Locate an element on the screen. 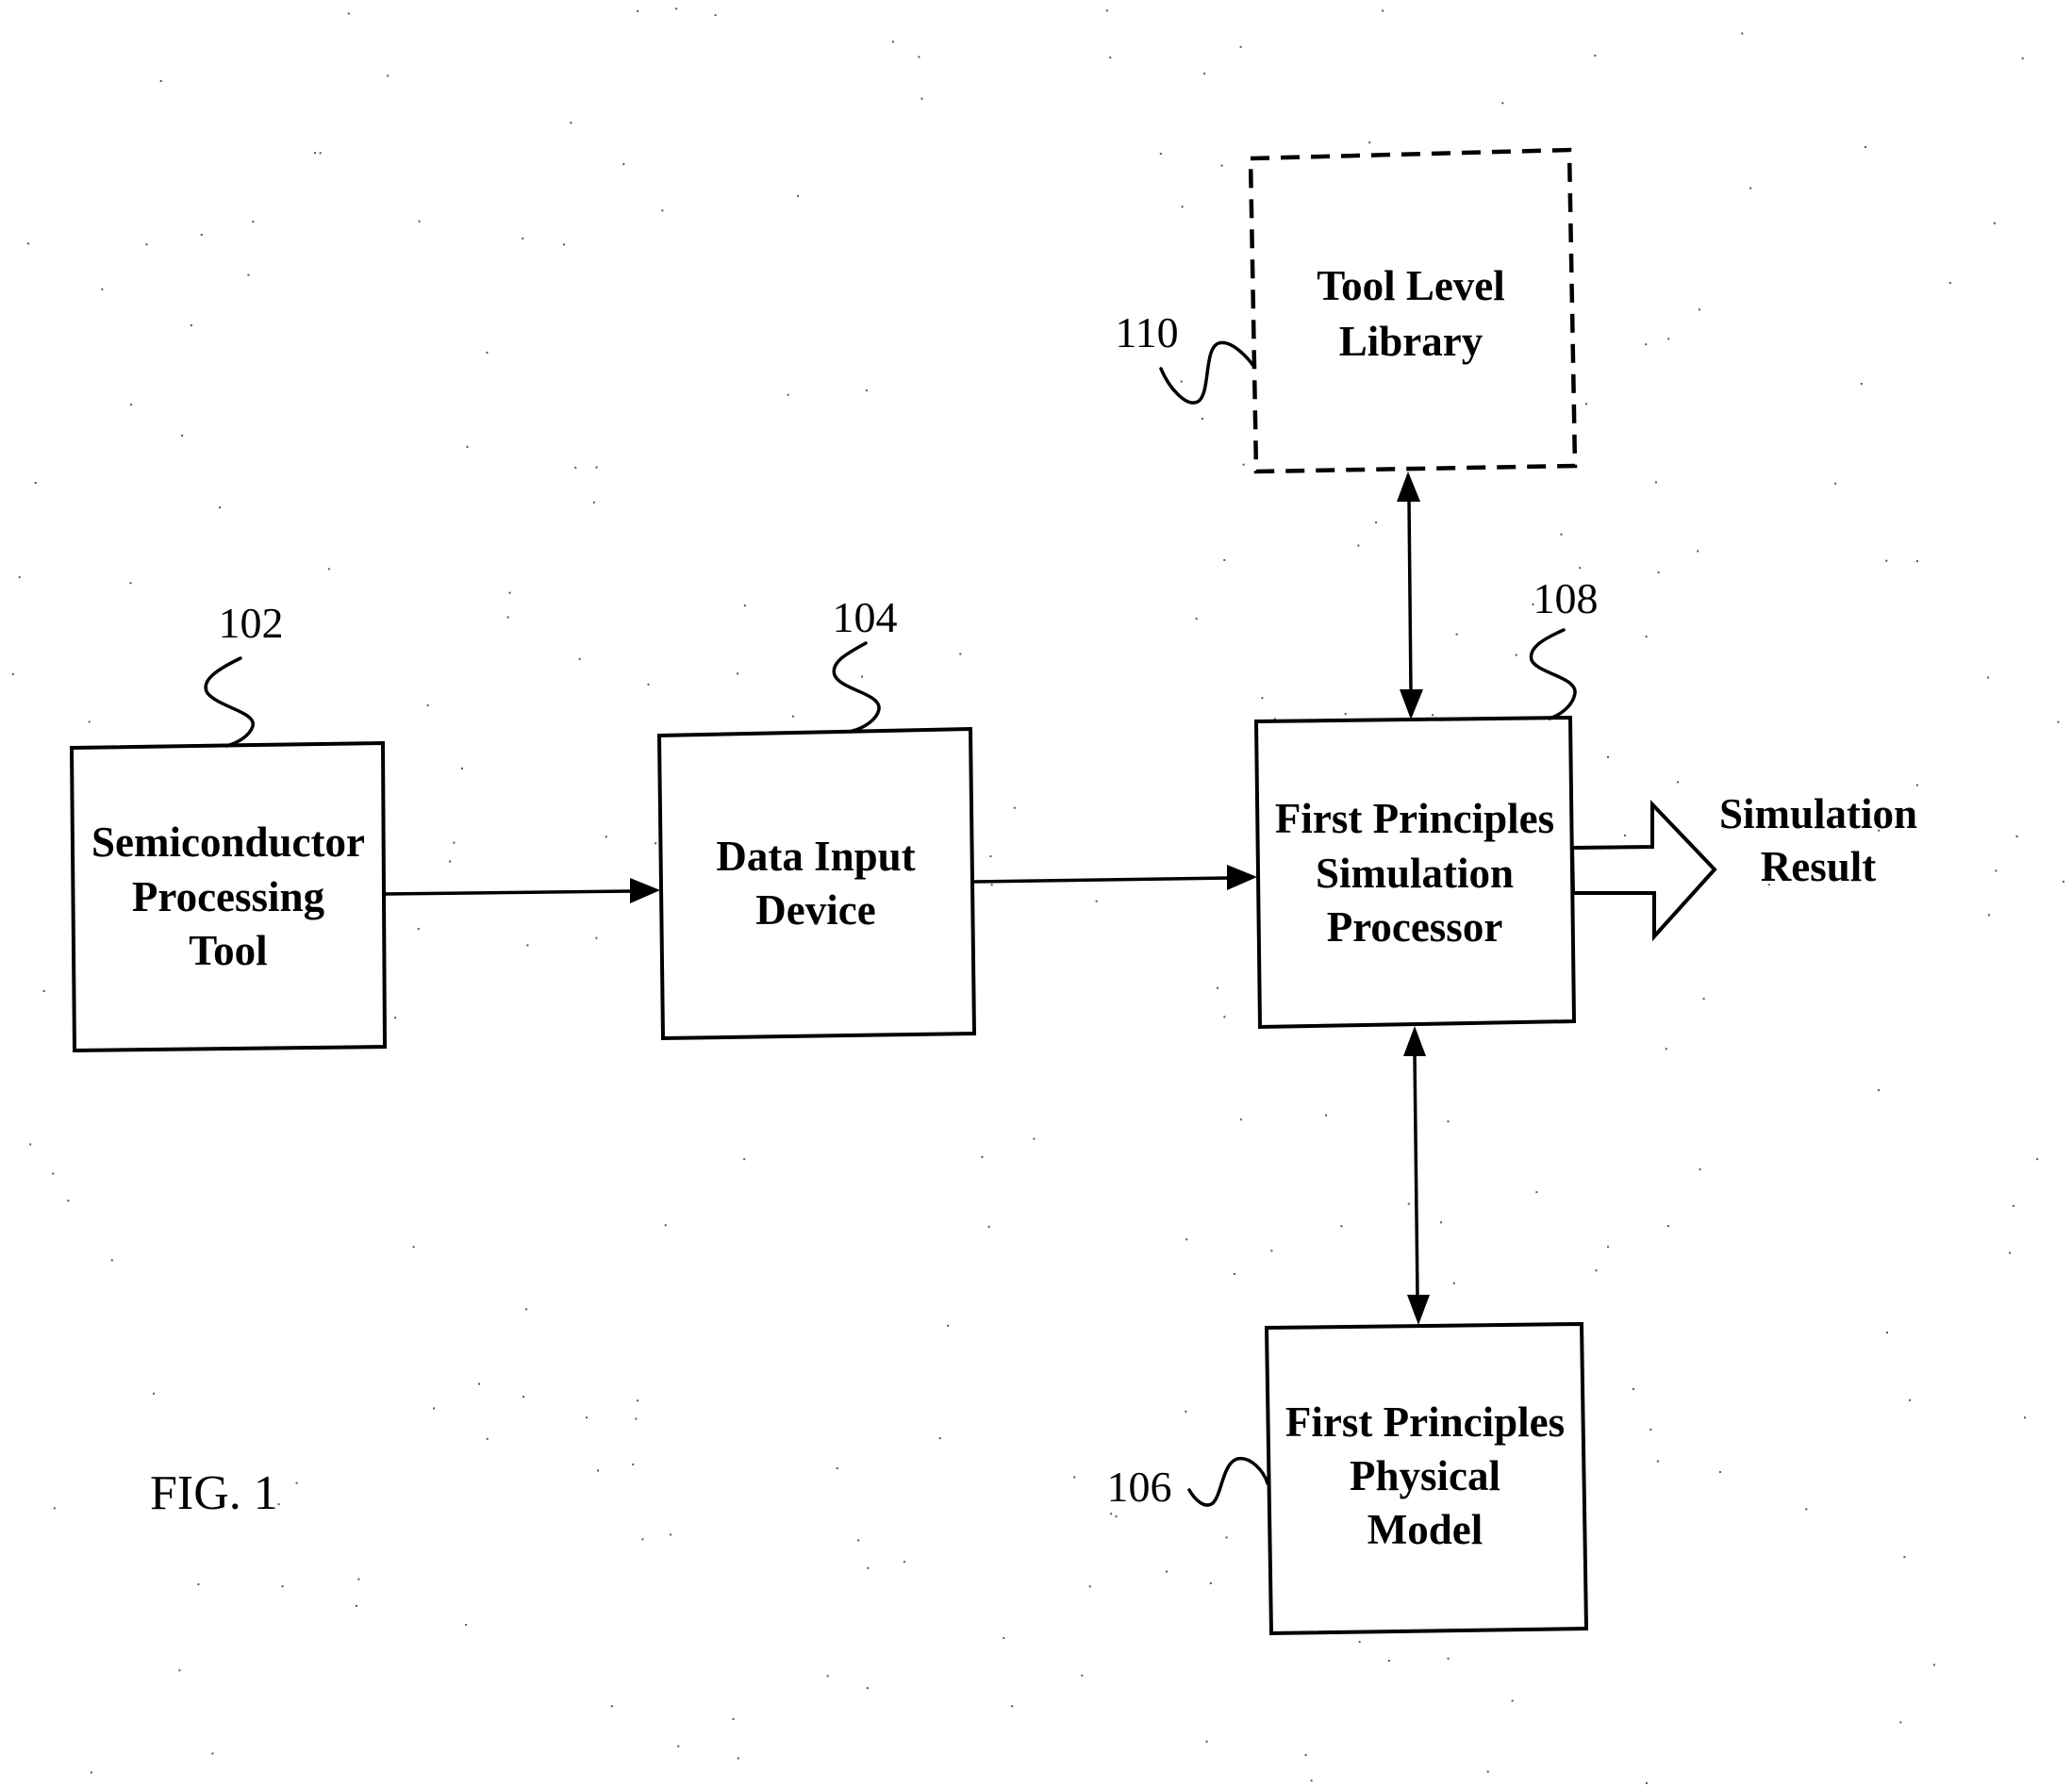 The image size is (2072, 1787). output-label-line-1: Simulation is located at coordinates (1818, 813).